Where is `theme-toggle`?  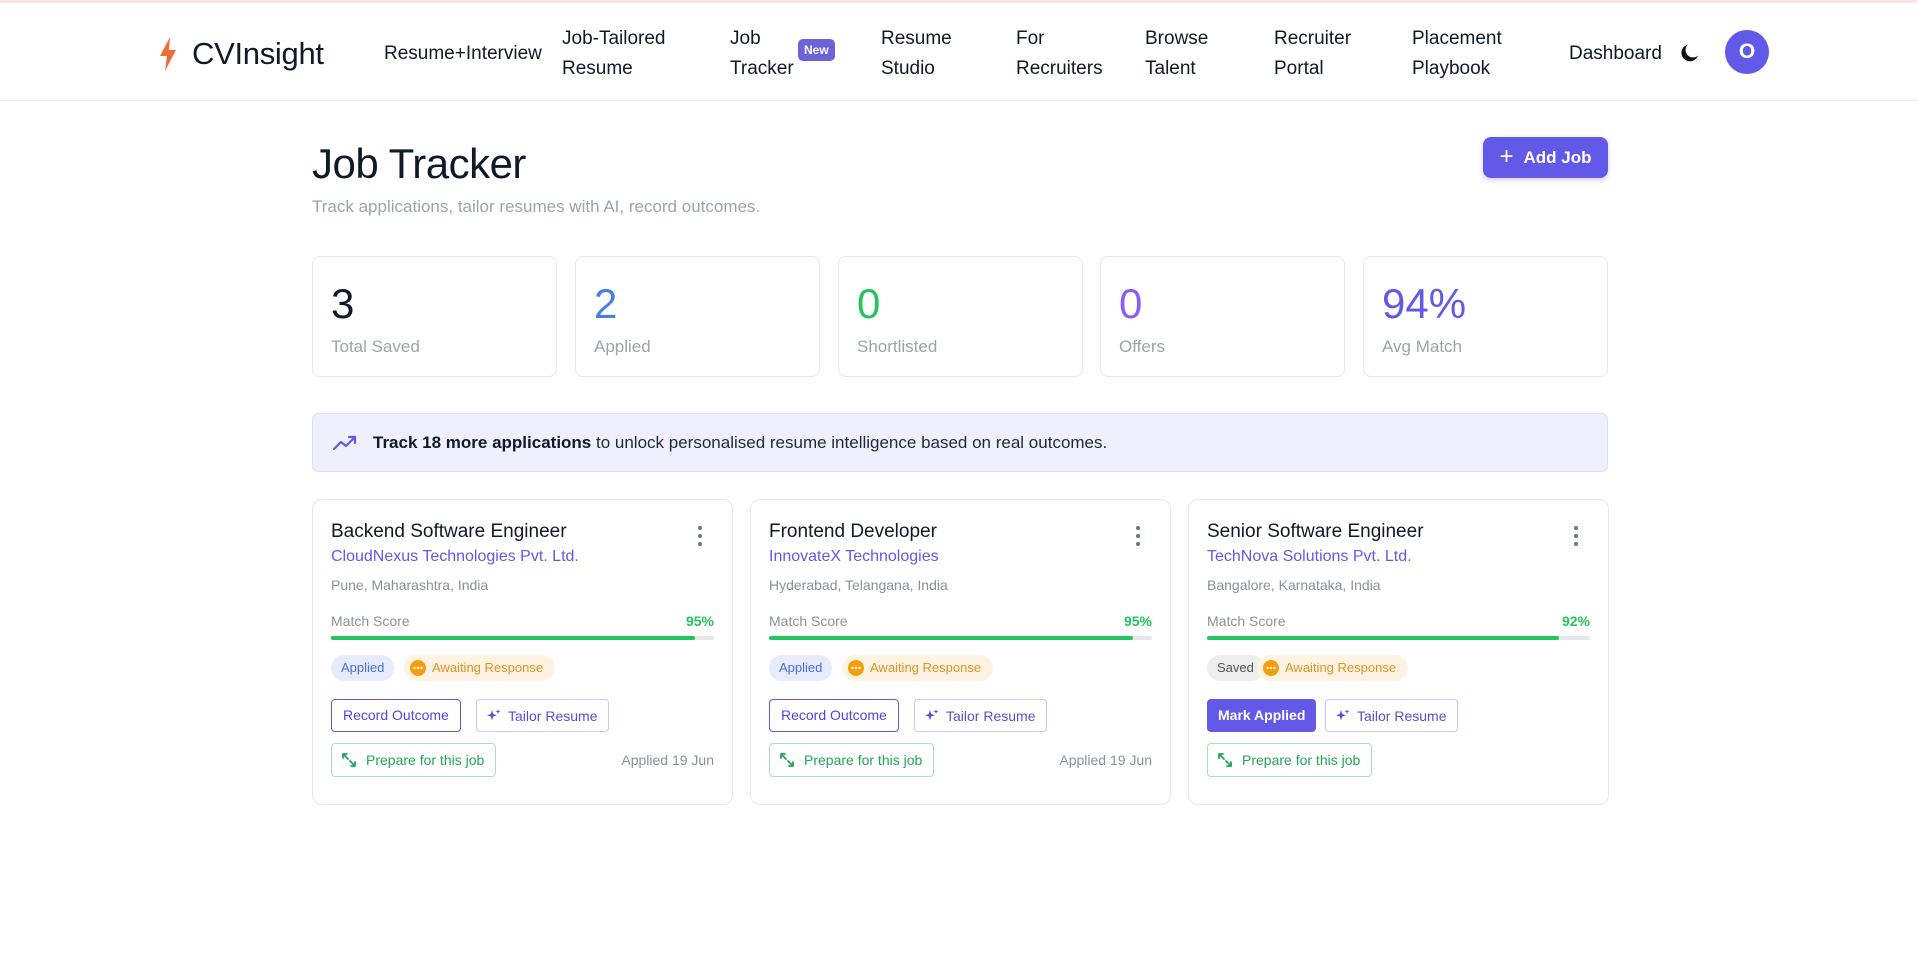 theme-toggle is located at coordinates (1690, 53).